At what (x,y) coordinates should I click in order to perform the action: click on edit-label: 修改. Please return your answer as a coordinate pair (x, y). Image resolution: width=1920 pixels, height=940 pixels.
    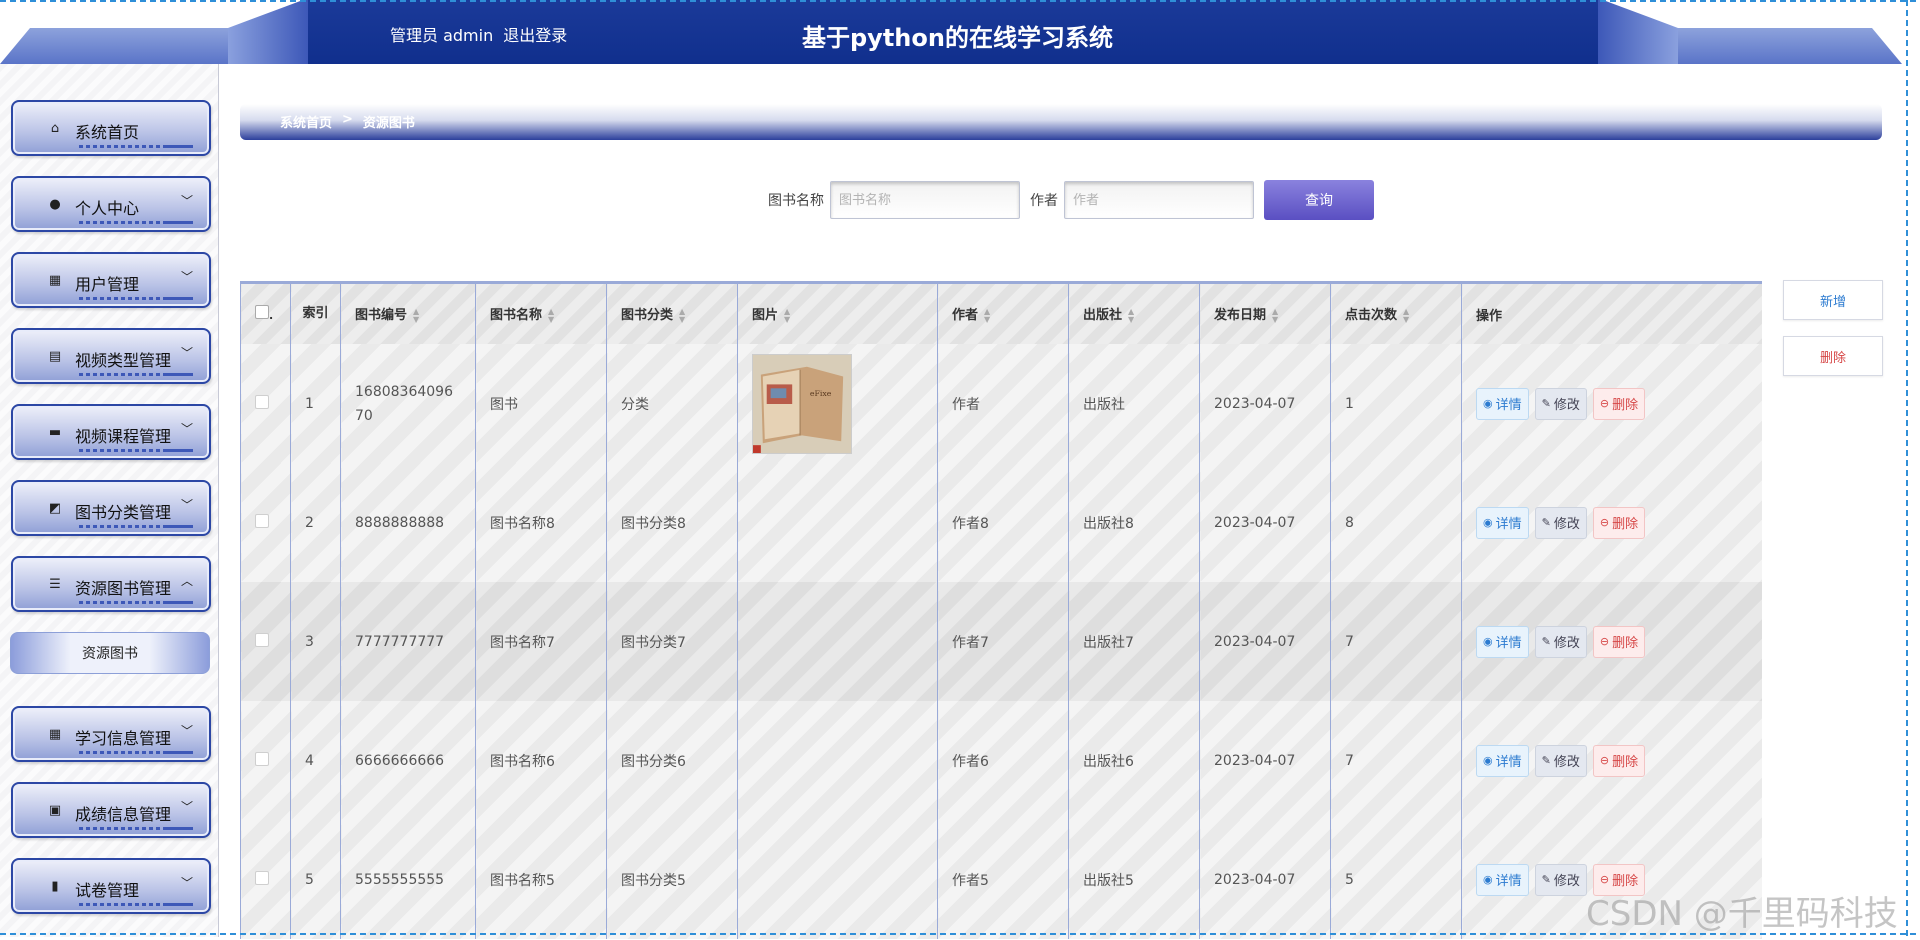
    Looking at the image, I should click on (1566, 881).